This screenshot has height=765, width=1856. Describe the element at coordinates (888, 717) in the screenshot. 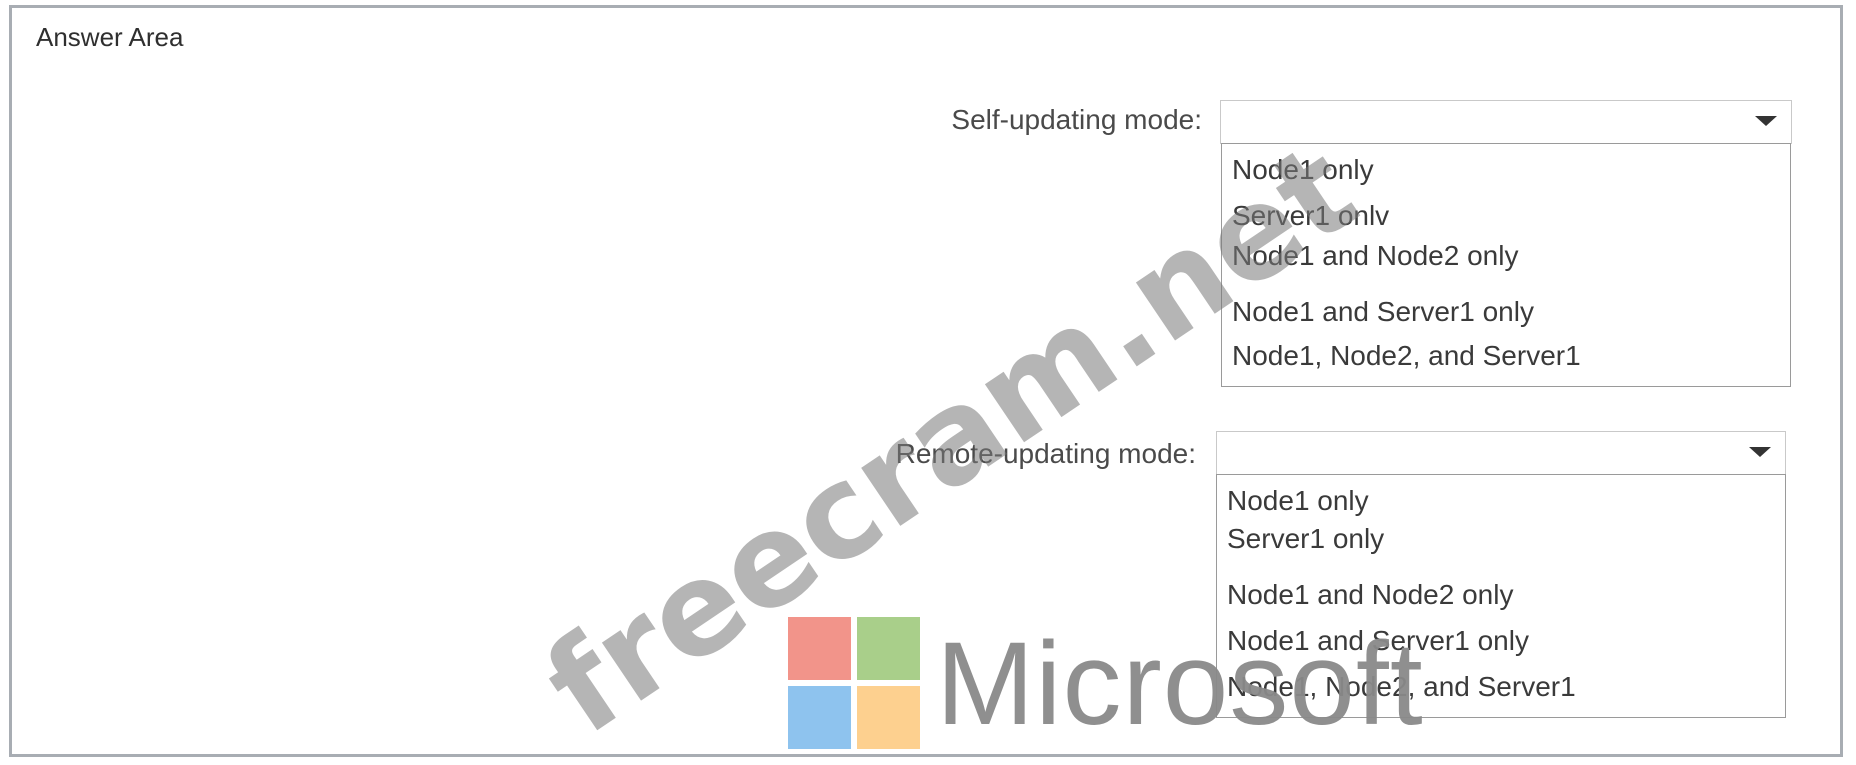

I see `logo-square-yellow` at that location.